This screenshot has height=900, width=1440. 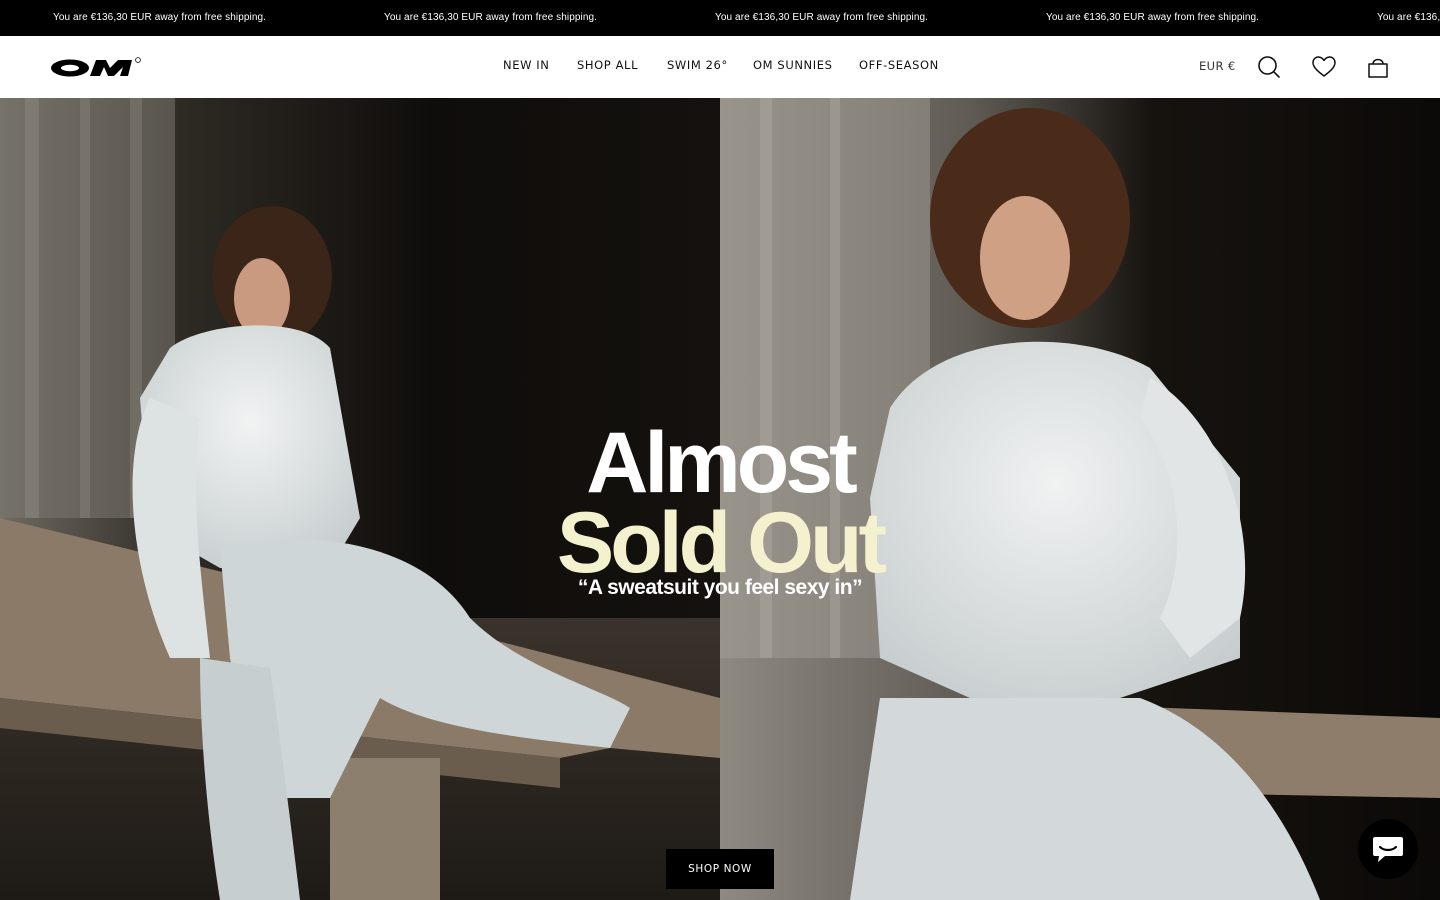 I want to click on chat-bubble-icon, so click(x=1388, y=849).